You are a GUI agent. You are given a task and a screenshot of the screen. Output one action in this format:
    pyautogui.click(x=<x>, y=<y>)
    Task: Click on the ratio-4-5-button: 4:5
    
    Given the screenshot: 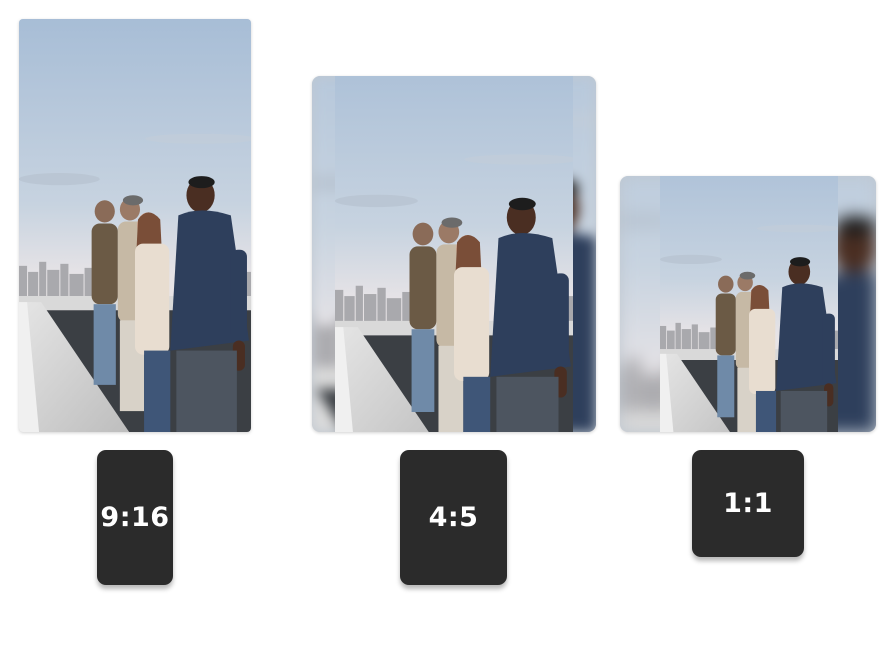 What is the action you would take?
    pyautogui.click(x=453, y=517)
    